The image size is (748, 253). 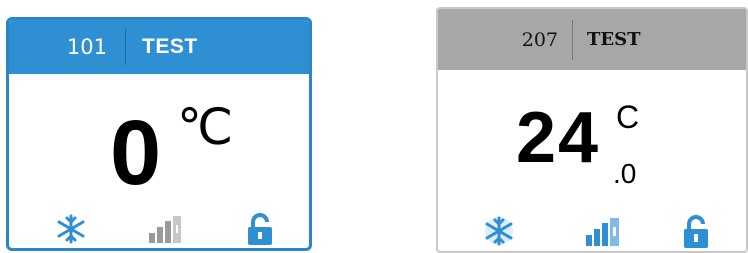 What do you see at coordinates (136, 153) in the screenshot?
I see `temperature-value: 0` at bounding box center [136, 153].